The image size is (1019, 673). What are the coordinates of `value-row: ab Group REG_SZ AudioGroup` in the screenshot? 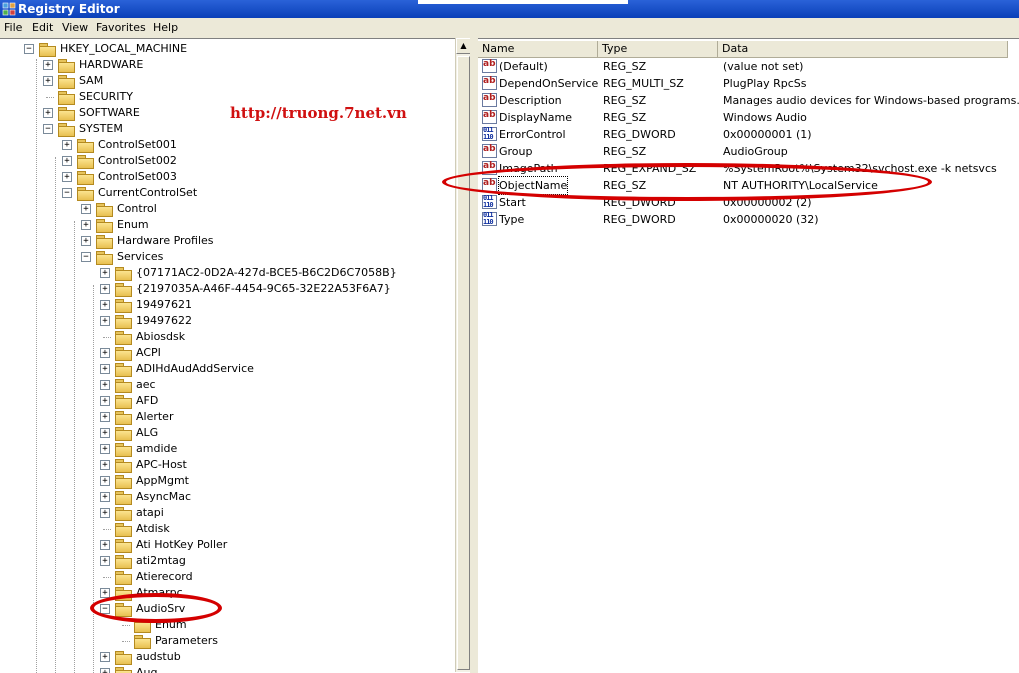 It's located at (748, 151).